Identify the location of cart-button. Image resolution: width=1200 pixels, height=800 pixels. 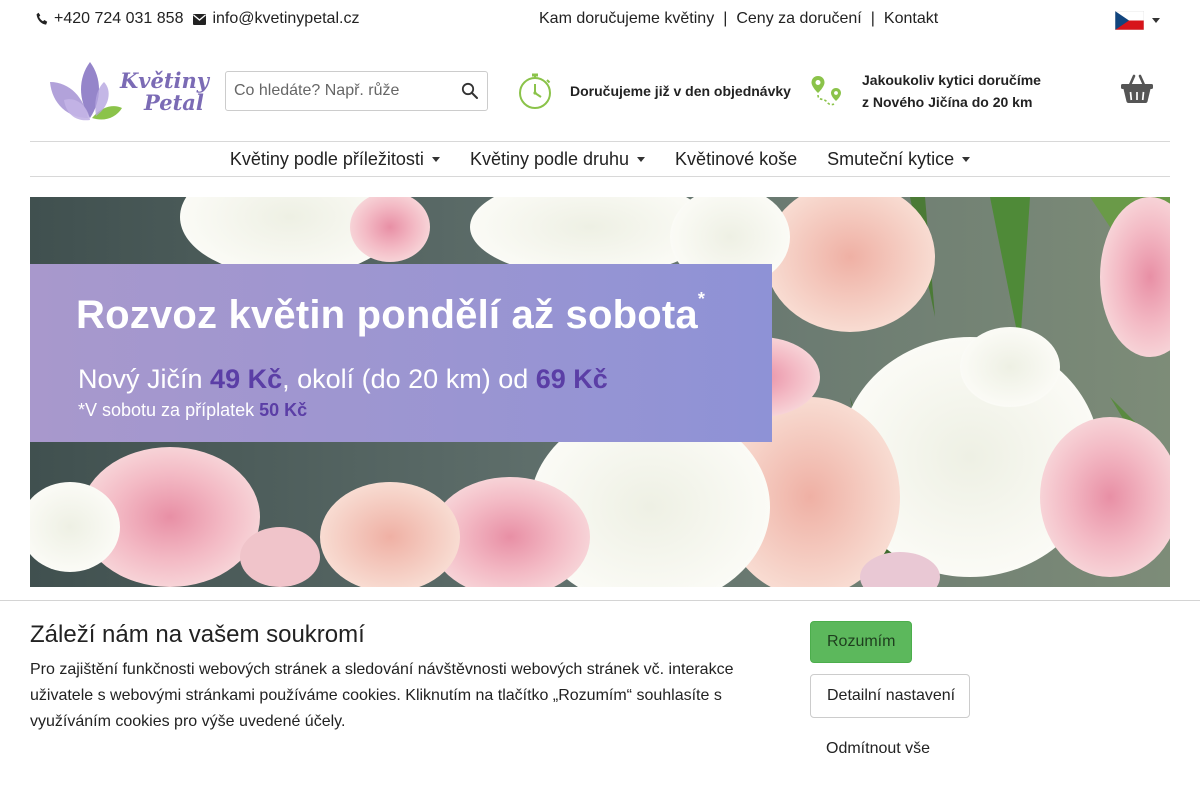
(1137, 91).